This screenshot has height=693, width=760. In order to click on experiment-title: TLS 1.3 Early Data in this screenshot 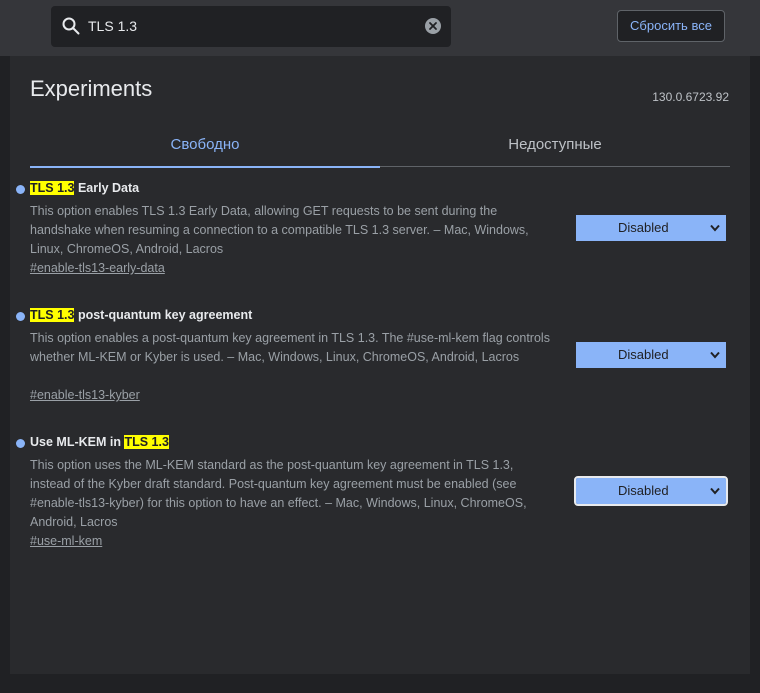, I will do `click(84, 188)`.